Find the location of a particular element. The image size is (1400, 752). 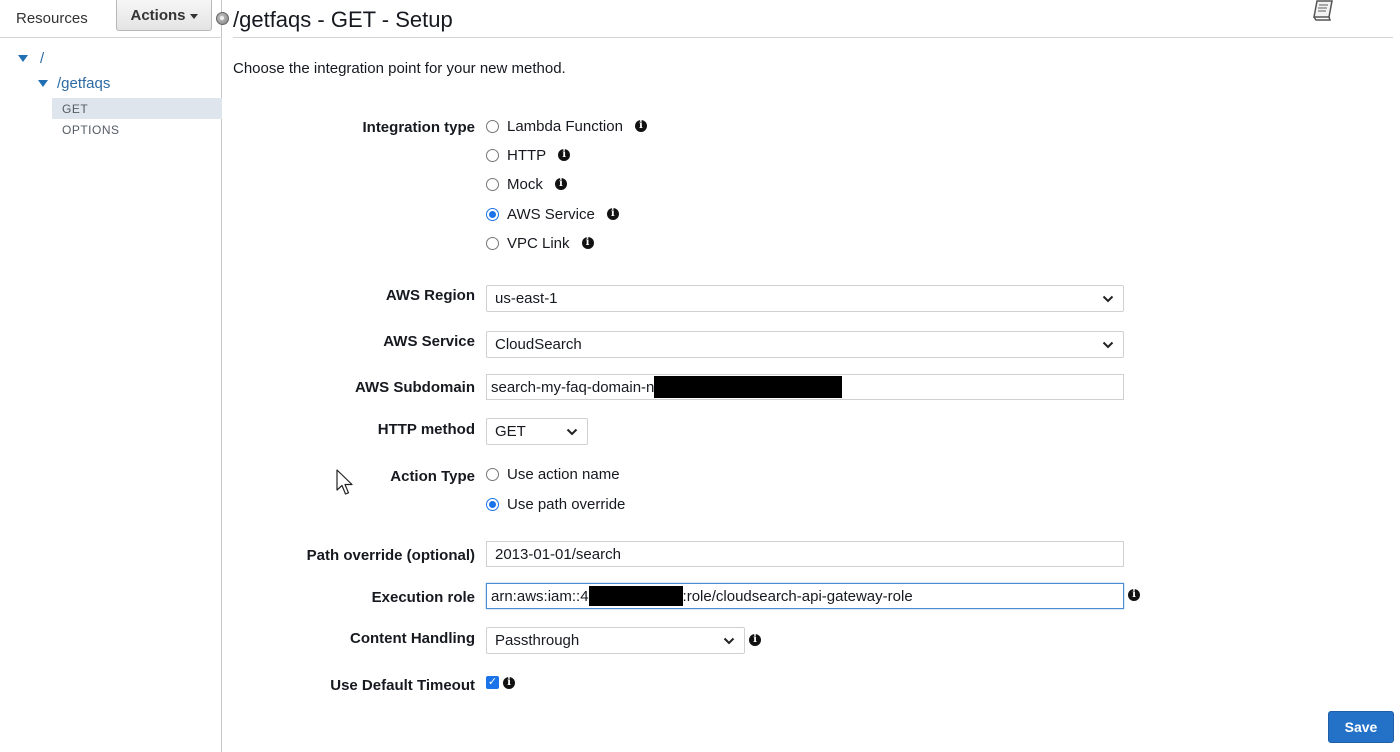

radio-use-path-override: Use path override is located at coordinates (555, 504).